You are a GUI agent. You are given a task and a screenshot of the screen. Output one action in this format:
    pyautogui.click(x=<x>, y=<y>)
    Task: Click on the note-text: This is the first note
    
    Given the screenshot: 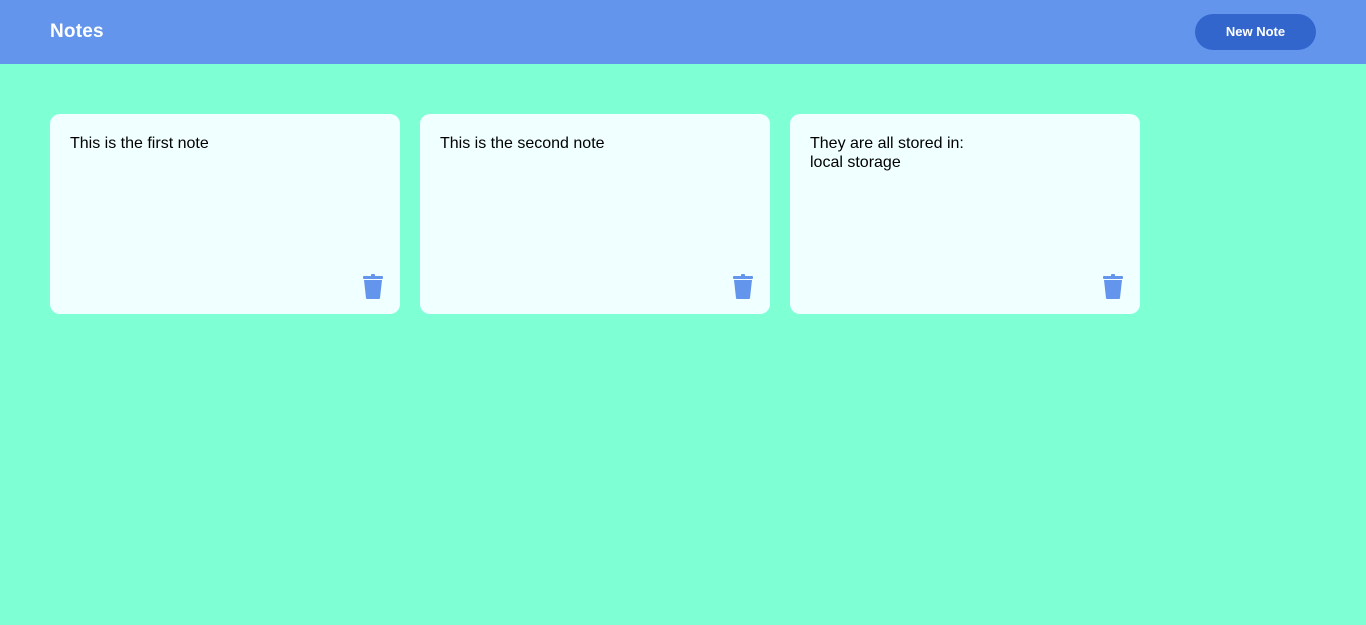 What is the action you would take?
    pyautogui.click(x=225, y=143)
    